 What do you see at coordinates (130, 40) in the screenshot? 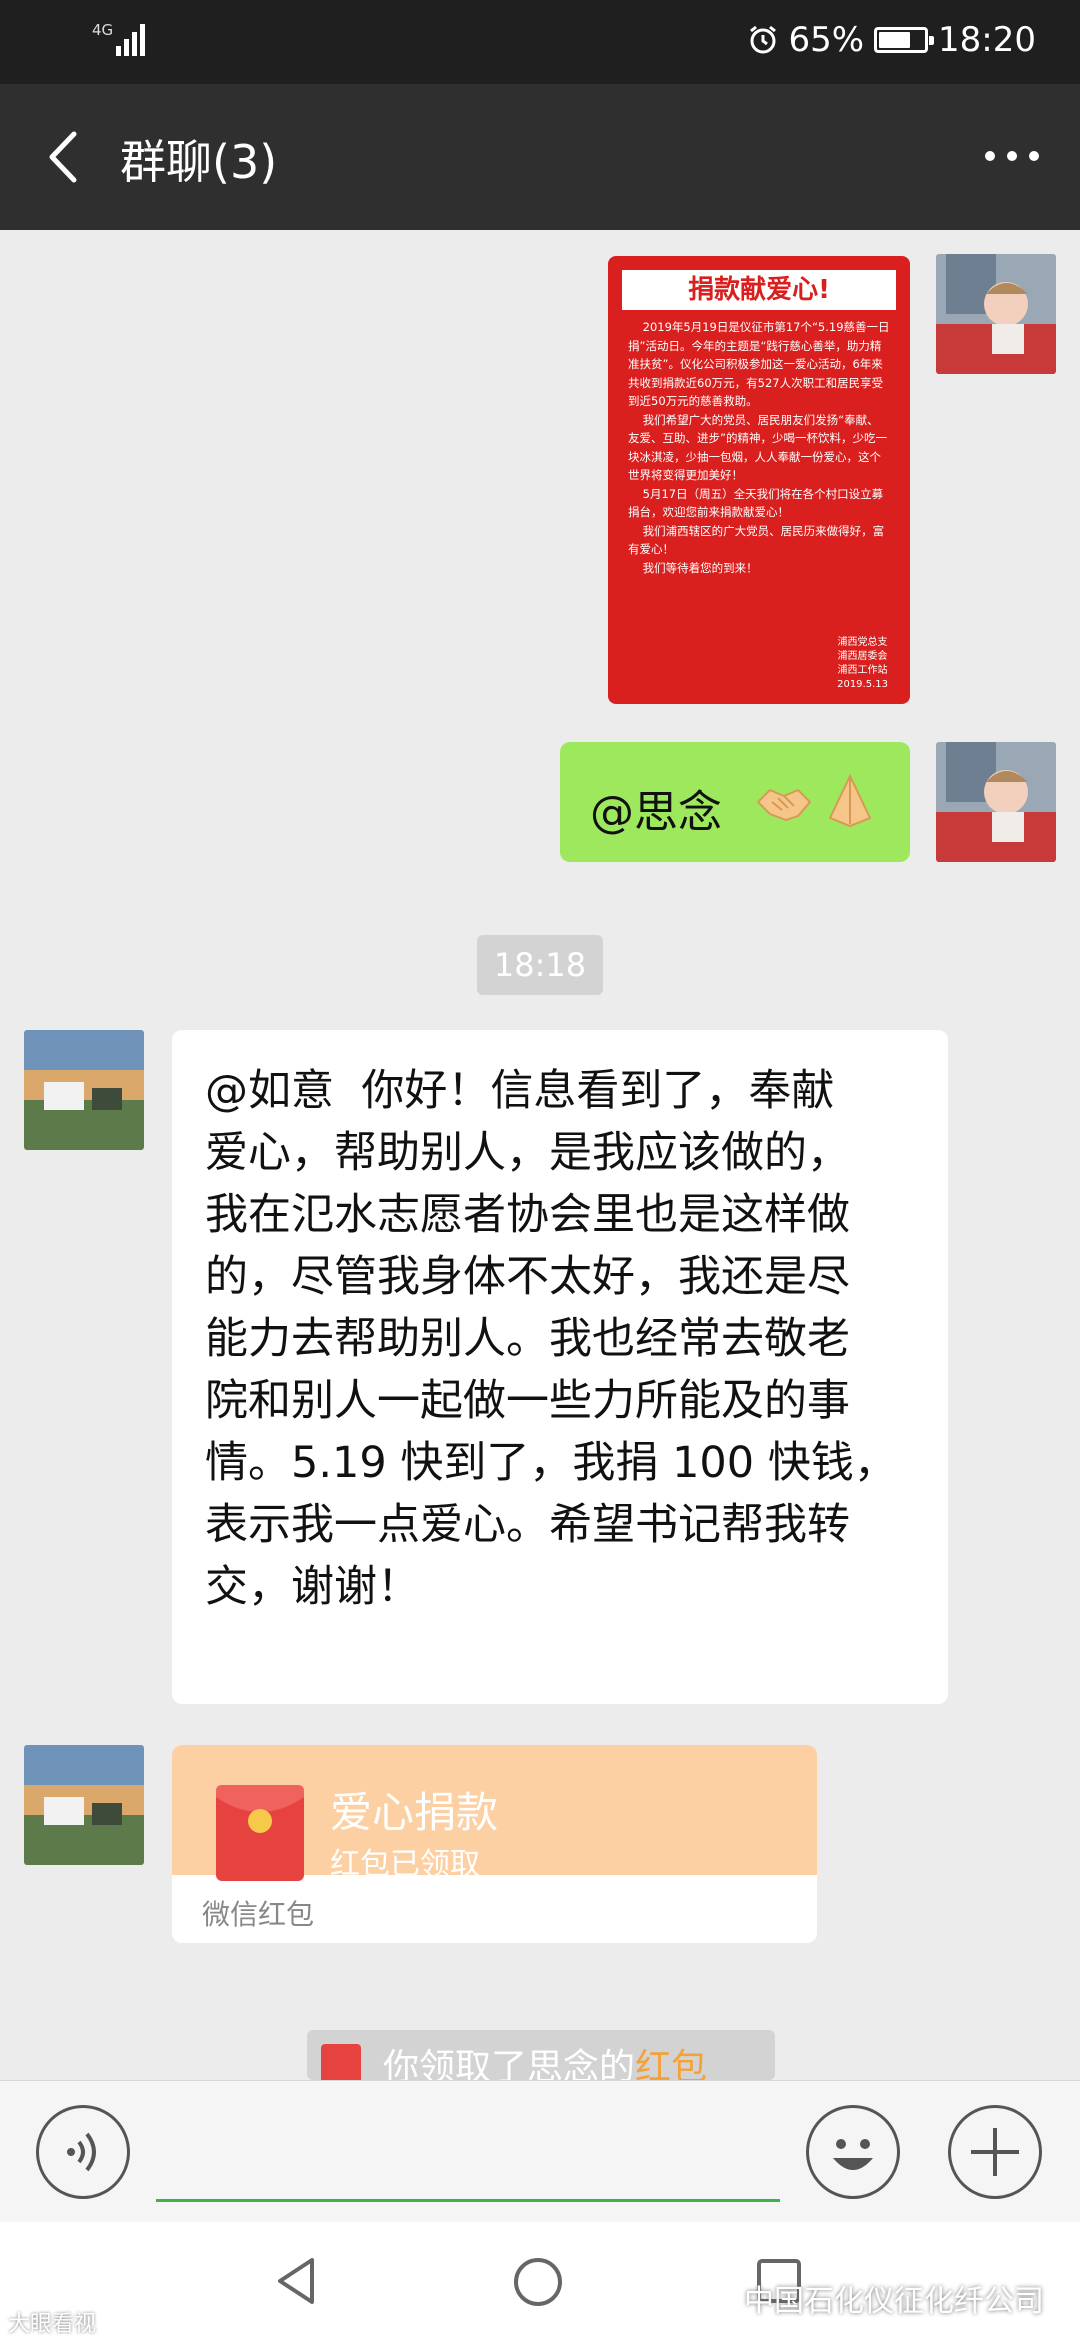
I see `signal-icon` at bounding box center [130, 40].